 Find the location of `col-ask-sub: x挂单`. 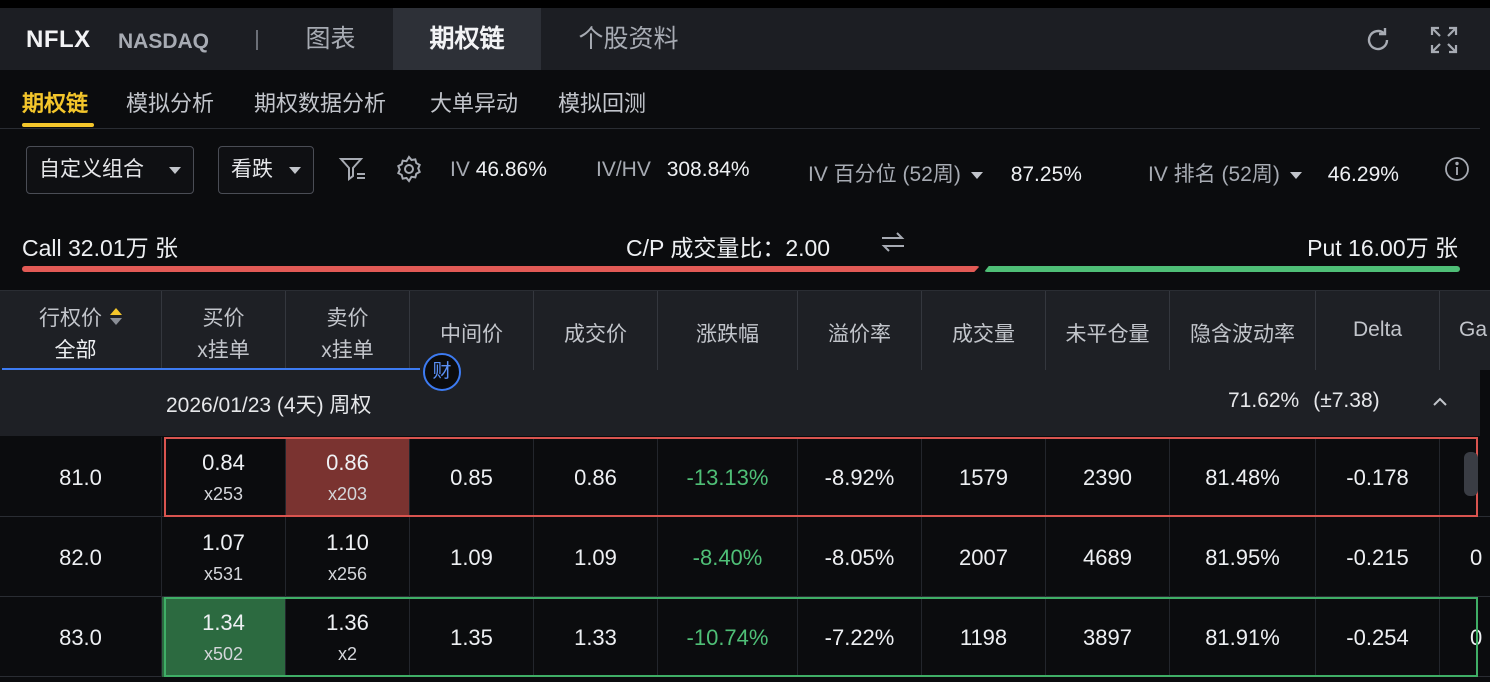

col-ask-sub: x挂单 is located at coordinates (347, 350).